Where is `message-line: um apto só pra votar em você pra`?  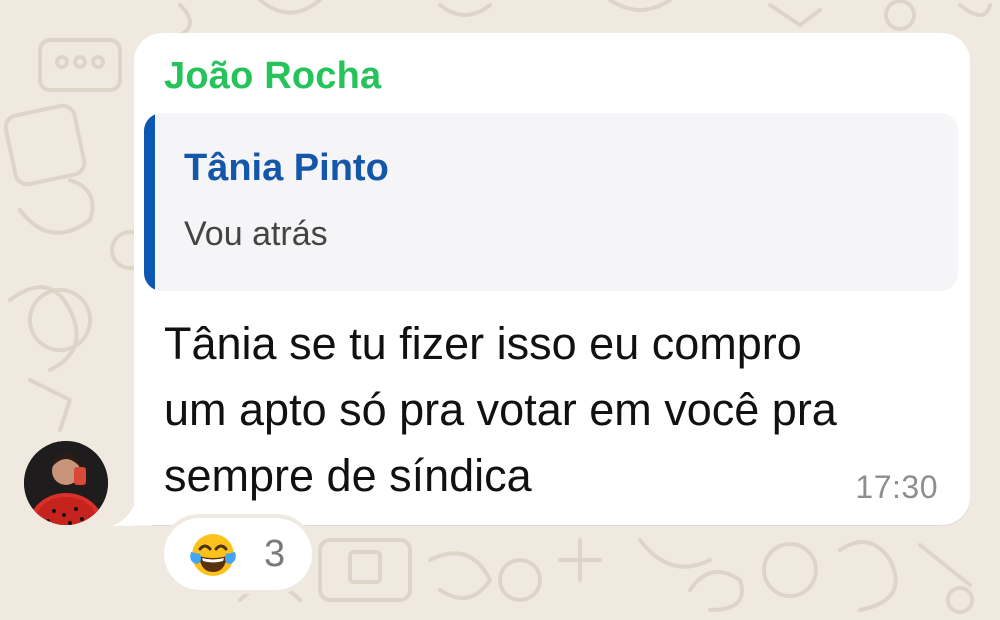 message-line: um apto só pra votar em você pra is located at coordinates (500, 409).